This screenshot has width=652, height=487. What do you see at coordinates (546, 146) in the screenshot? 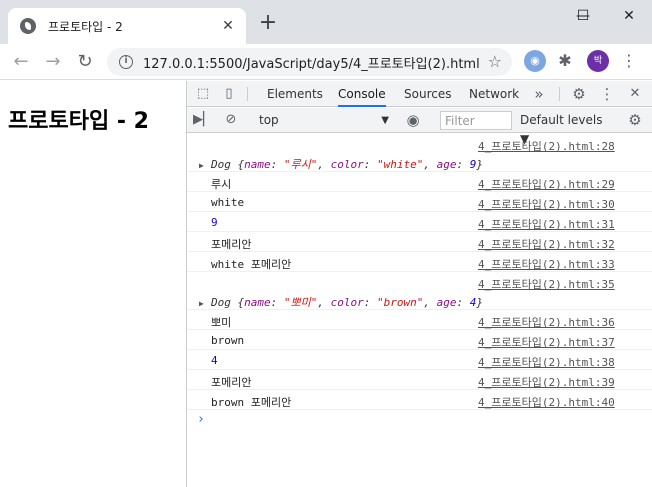
I see `source-link: 4_프로토타입(2).html:28` at bounding box center [546, 146].